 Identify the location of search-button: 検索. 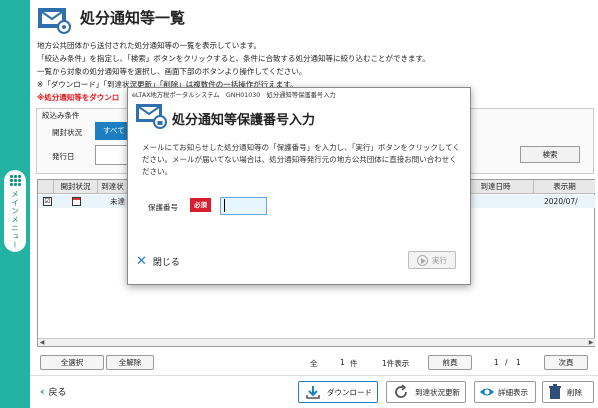
(550, 154).